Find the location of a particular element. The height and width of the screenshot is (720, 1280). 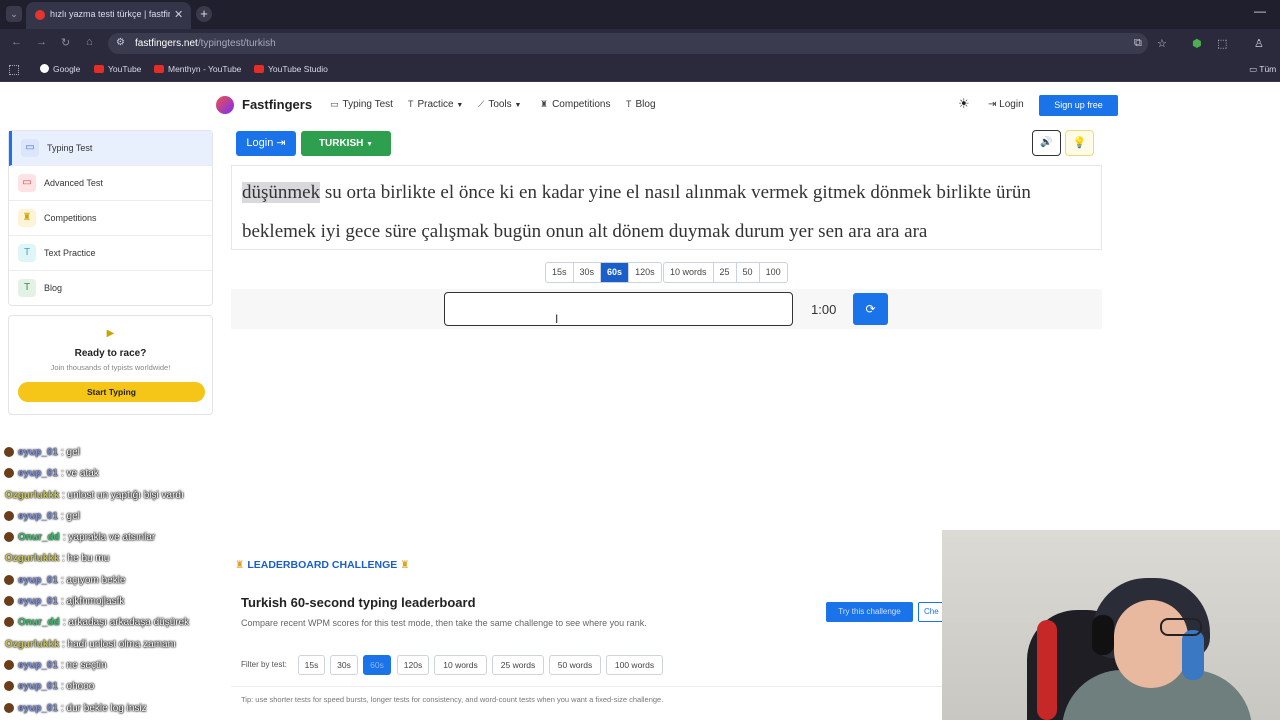

nav-tools: ⟋ Tools ▼ is located at coordinates (499, 104).